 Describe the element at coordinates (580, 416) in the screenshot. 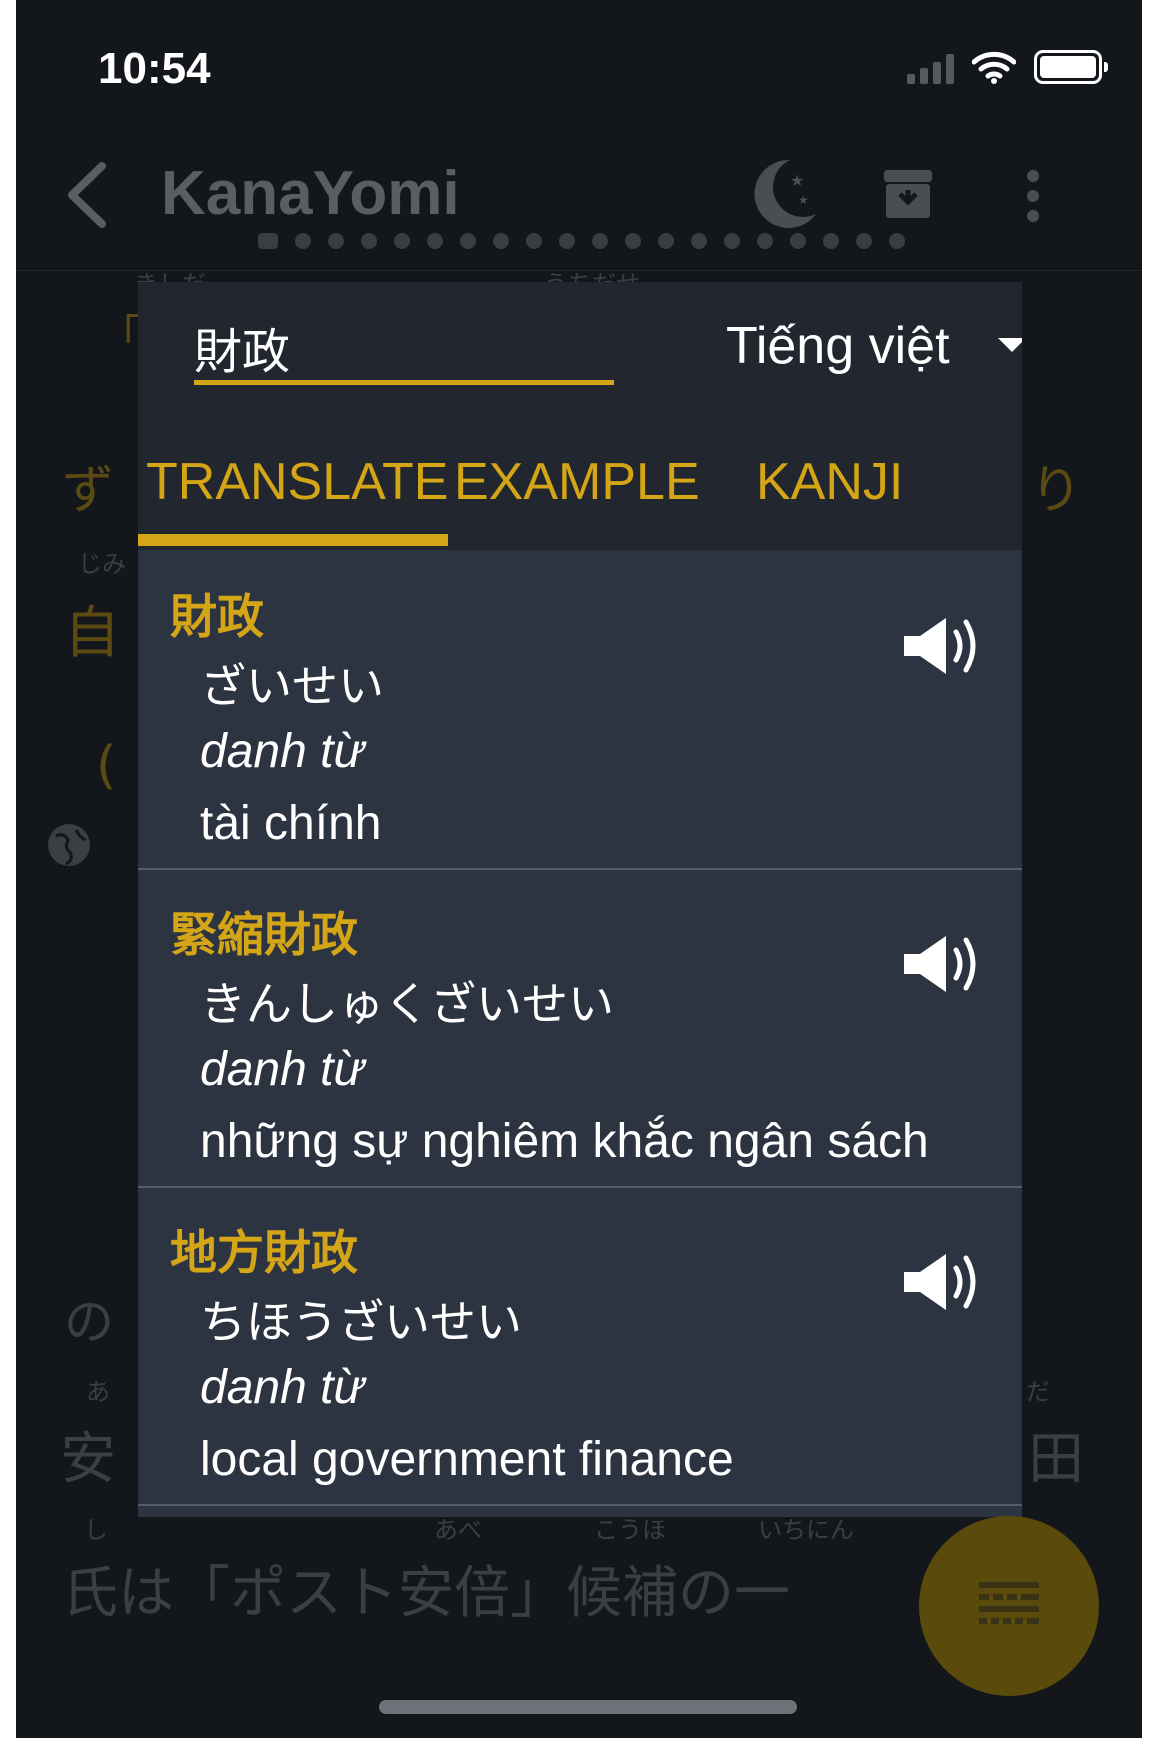

I see `dialog-header: 財政 Tiếng việt TRANSLATE EXAMPLE KANJI` at that location.